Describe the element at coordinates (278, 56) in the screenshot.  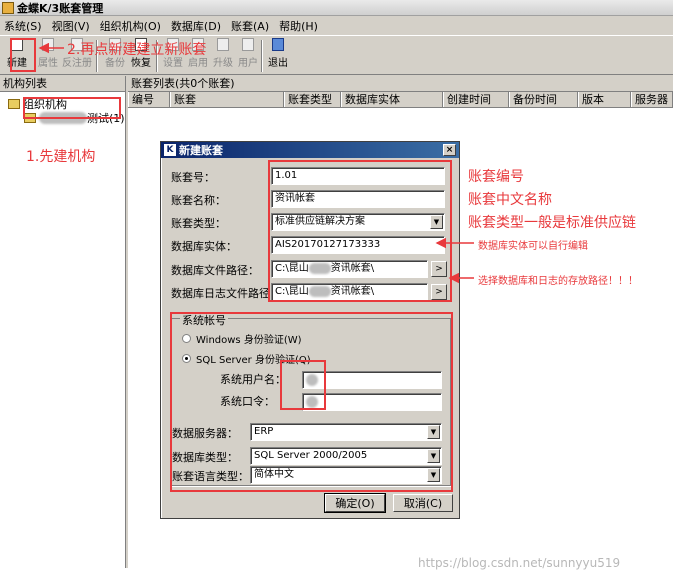
I see `exit-button: 退出` at that location.